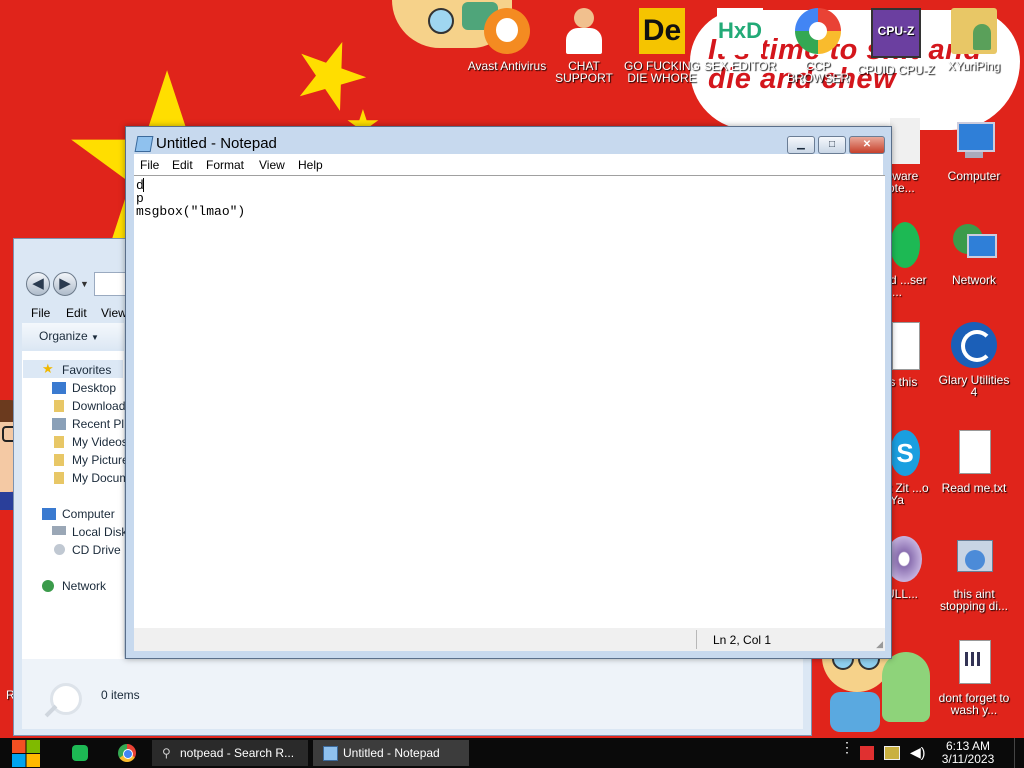 The height and width of the screenshot is (768, 1024). I want to click on documents-icon, so click(59, 478).